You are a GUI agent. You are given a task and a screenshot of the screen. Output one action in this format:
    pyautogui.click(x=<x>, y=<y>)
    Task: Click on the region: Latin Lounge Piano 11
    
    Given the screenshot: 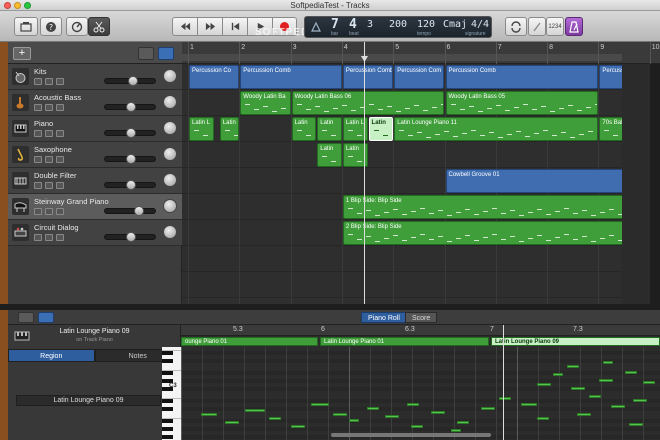 What is the action you would take?
    pyautogui.click(x=496, y=129)
    